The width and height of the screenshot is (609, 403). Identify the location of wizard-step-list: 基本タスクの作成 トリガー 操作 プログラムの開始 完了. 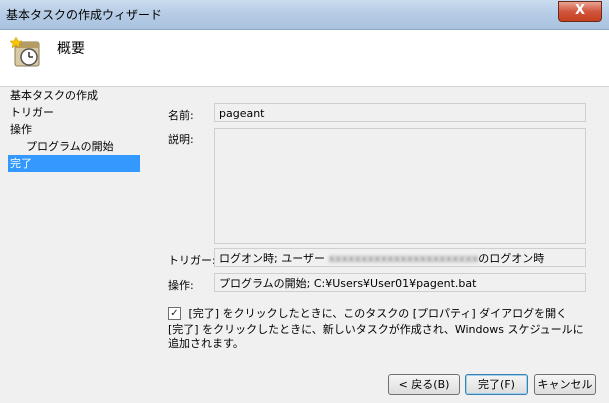
(74, 129).